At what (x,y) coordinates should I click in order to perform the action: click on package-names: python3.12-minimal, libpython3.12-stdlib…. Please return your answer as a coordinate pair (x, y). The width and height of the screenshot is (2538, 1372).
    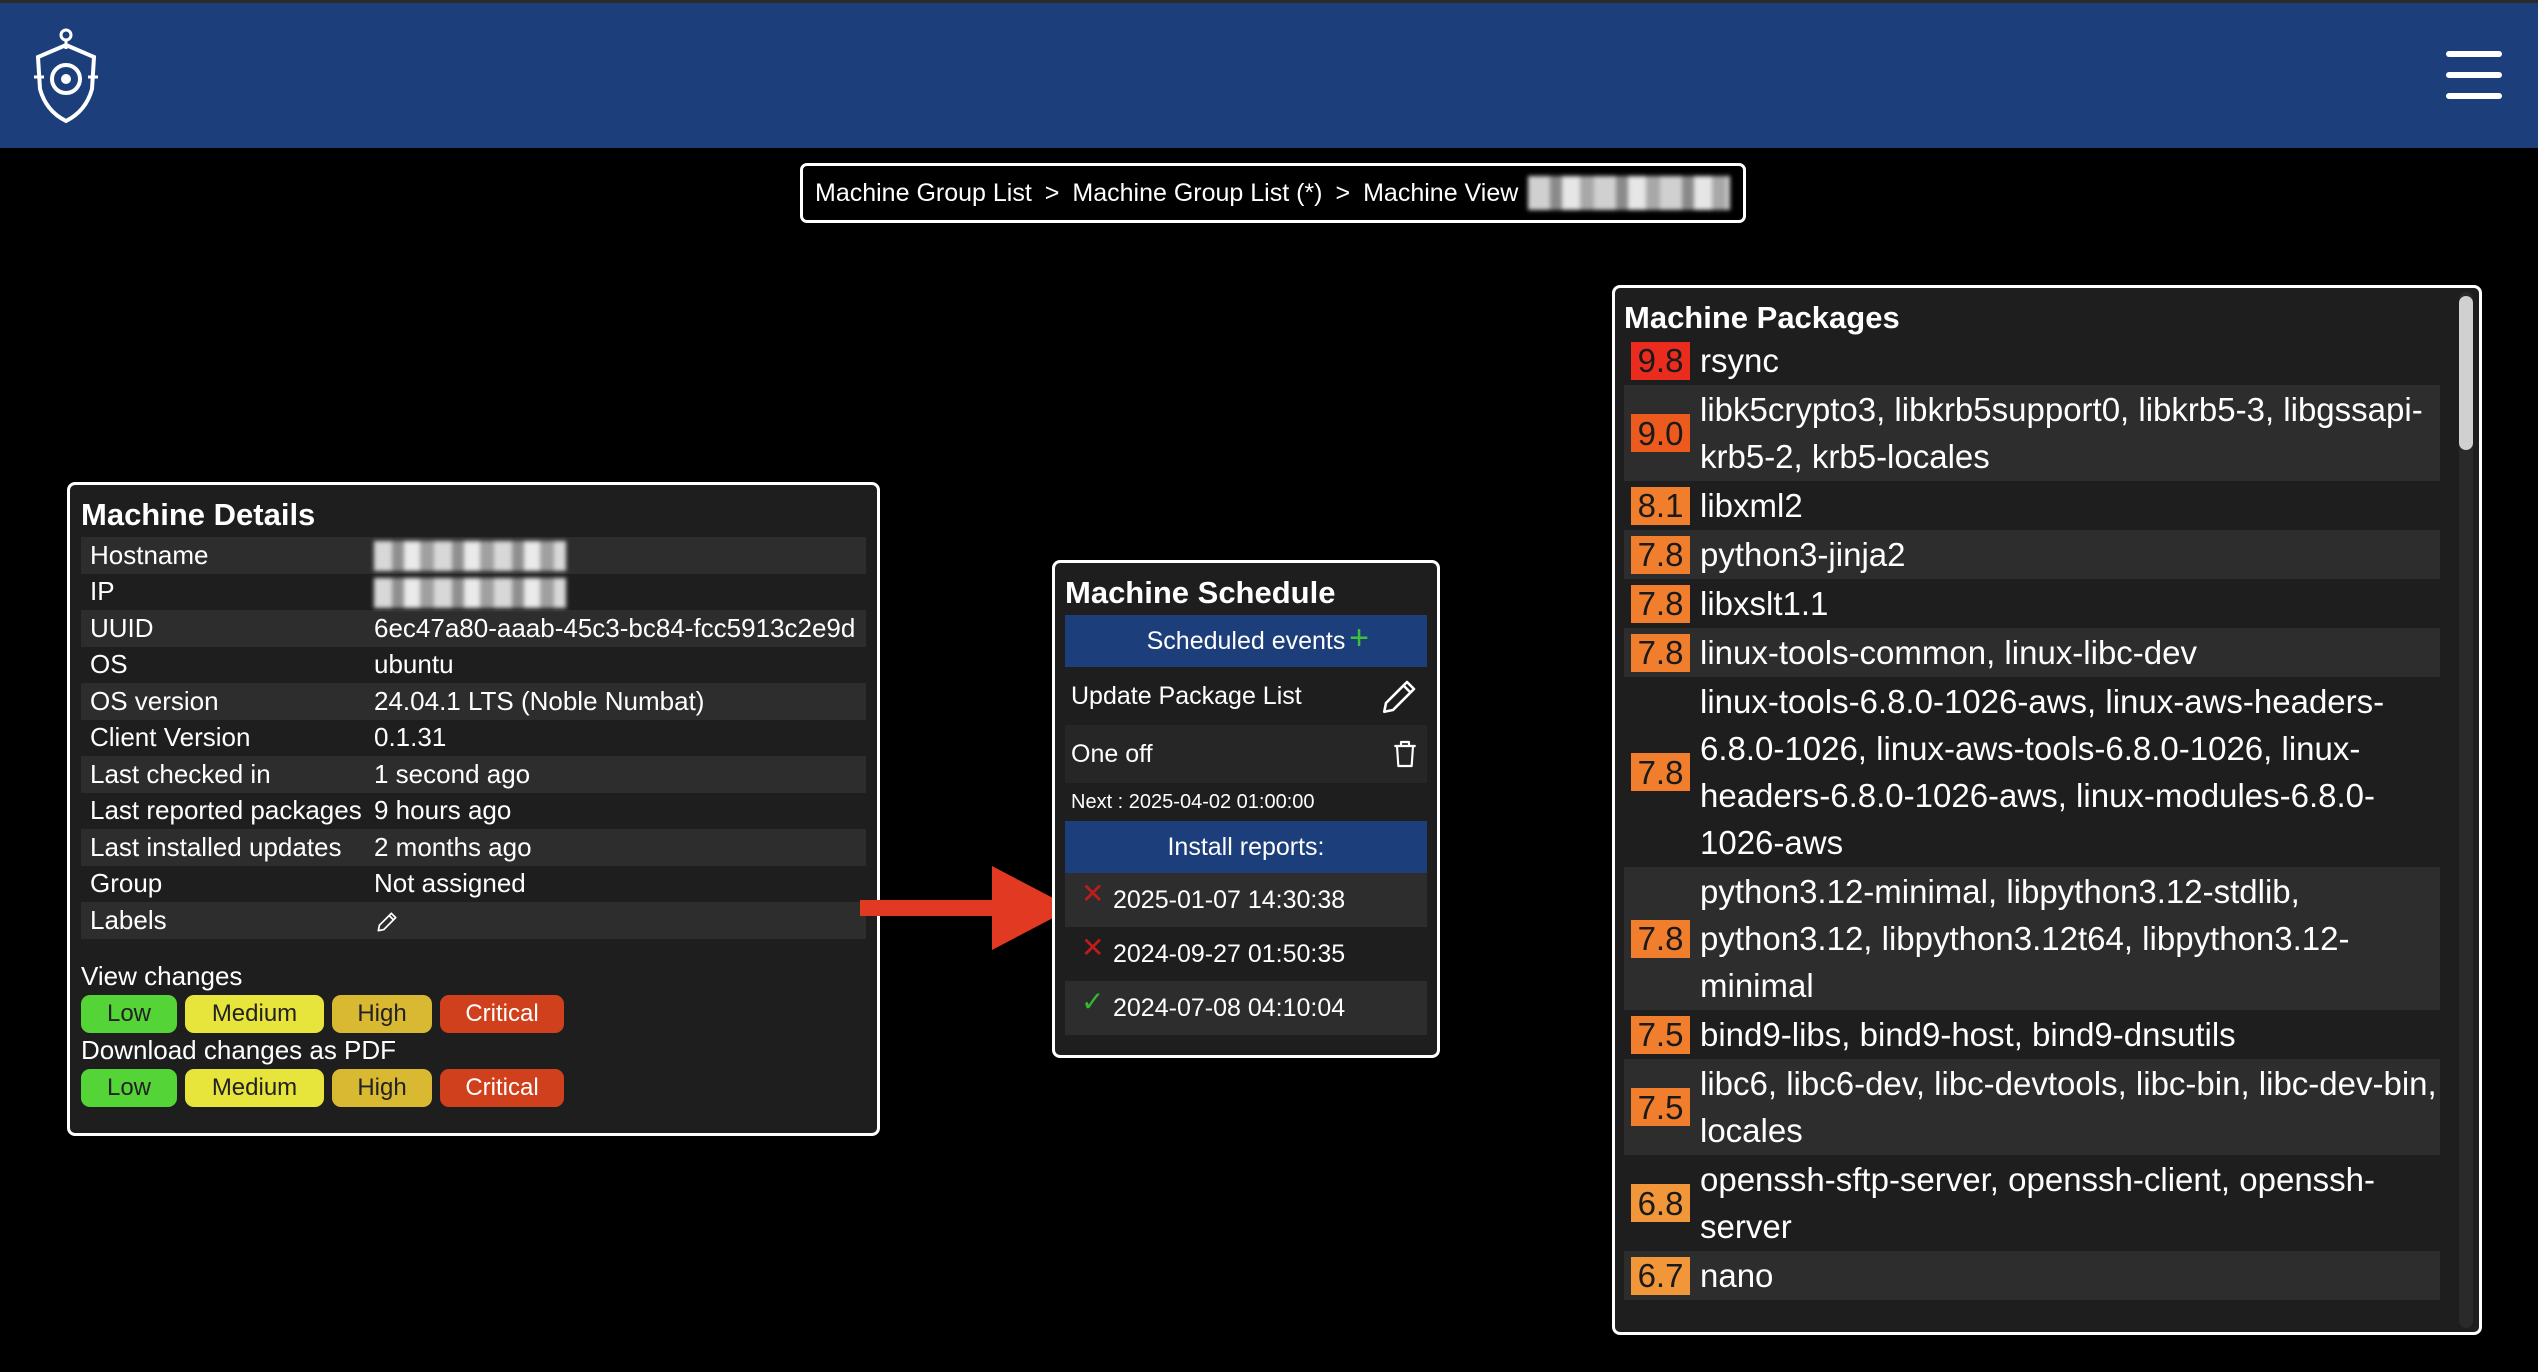
    Looking at the image, I should click on (2025, 938).